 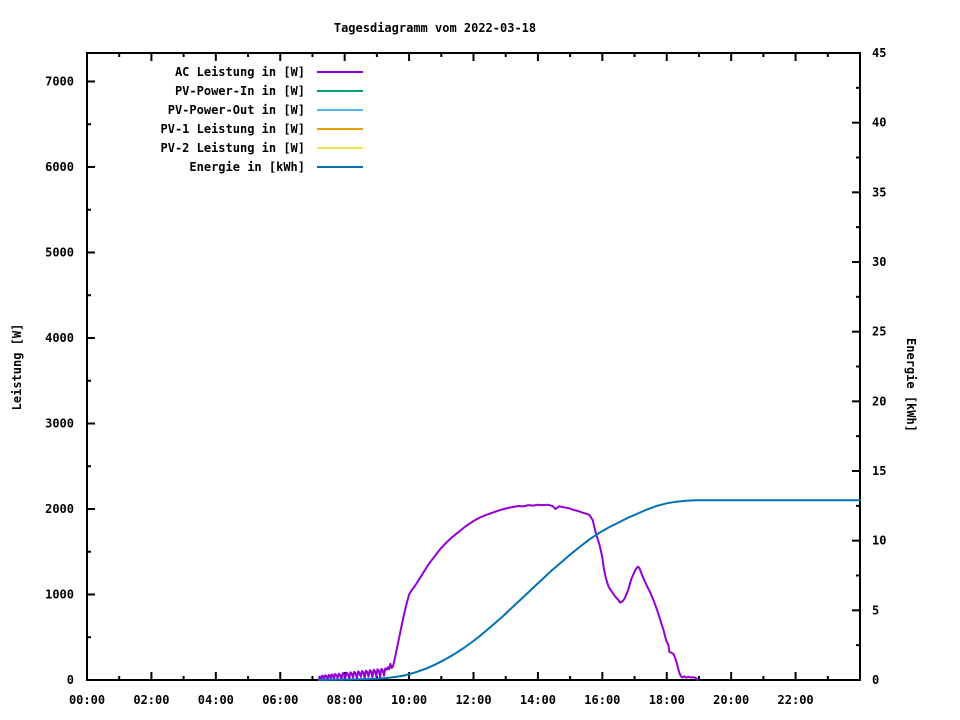 I want to click on series-energie-in-kwh, so click(x=589, y=590).